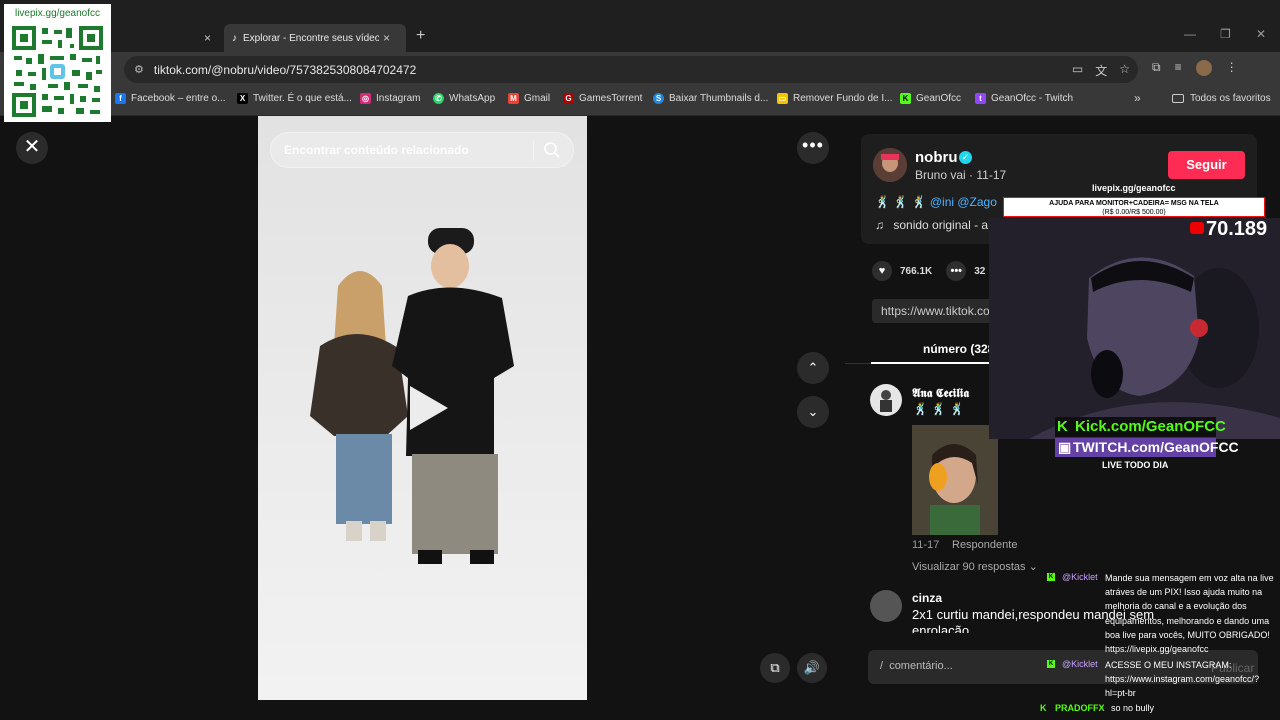 This screenshot has width=1280, height=720. I want to click on dancer-emoji-icon: 🕺 🕺 🕺, so click(901, 202).